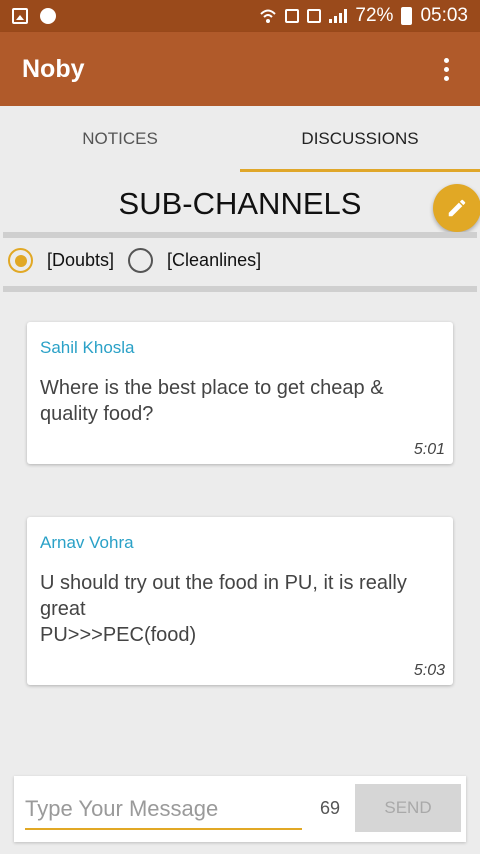 This screenshot has width=480, height=854. I want to click on radio-doubts, so click(20, 260).